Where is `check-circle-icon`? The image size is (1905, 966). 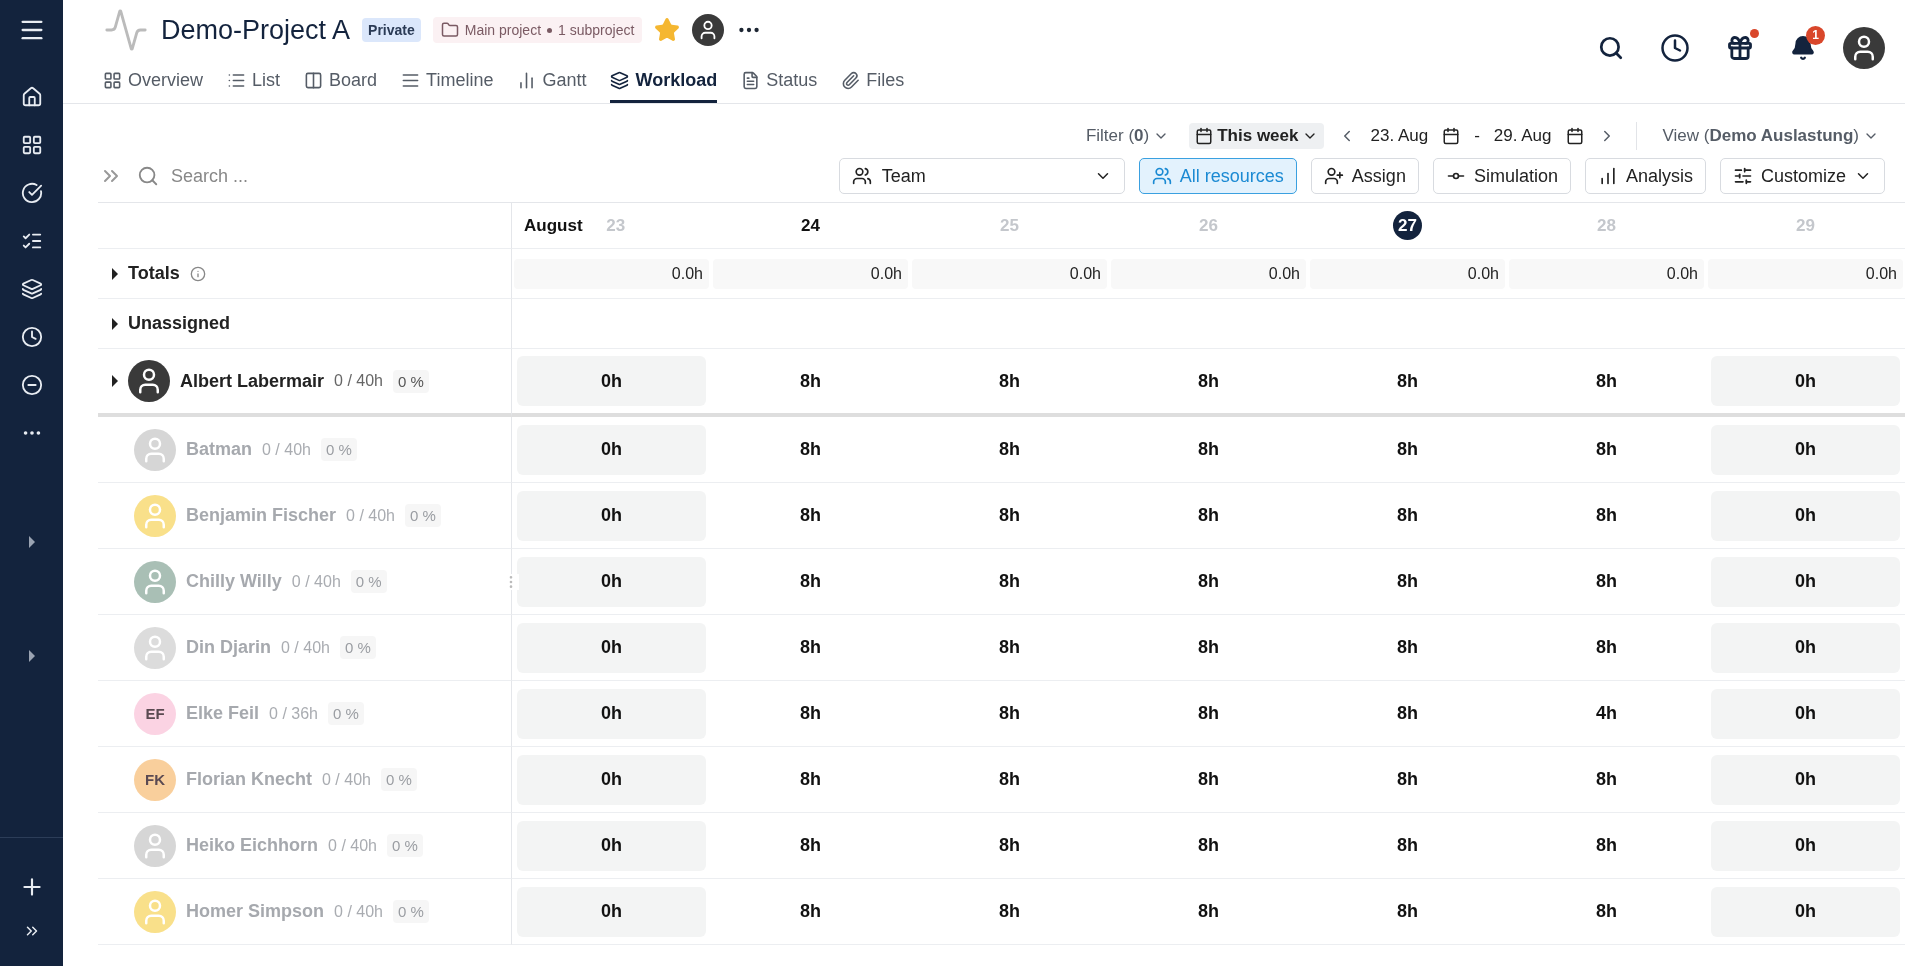 check-circle-icon is located at coordinates (31, 193).